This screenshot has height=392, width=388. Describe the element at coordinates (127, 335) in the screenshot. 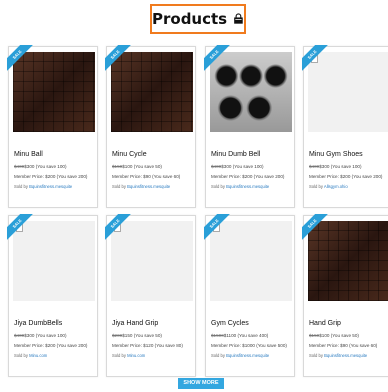

I see `sale-price: $150` at that location.